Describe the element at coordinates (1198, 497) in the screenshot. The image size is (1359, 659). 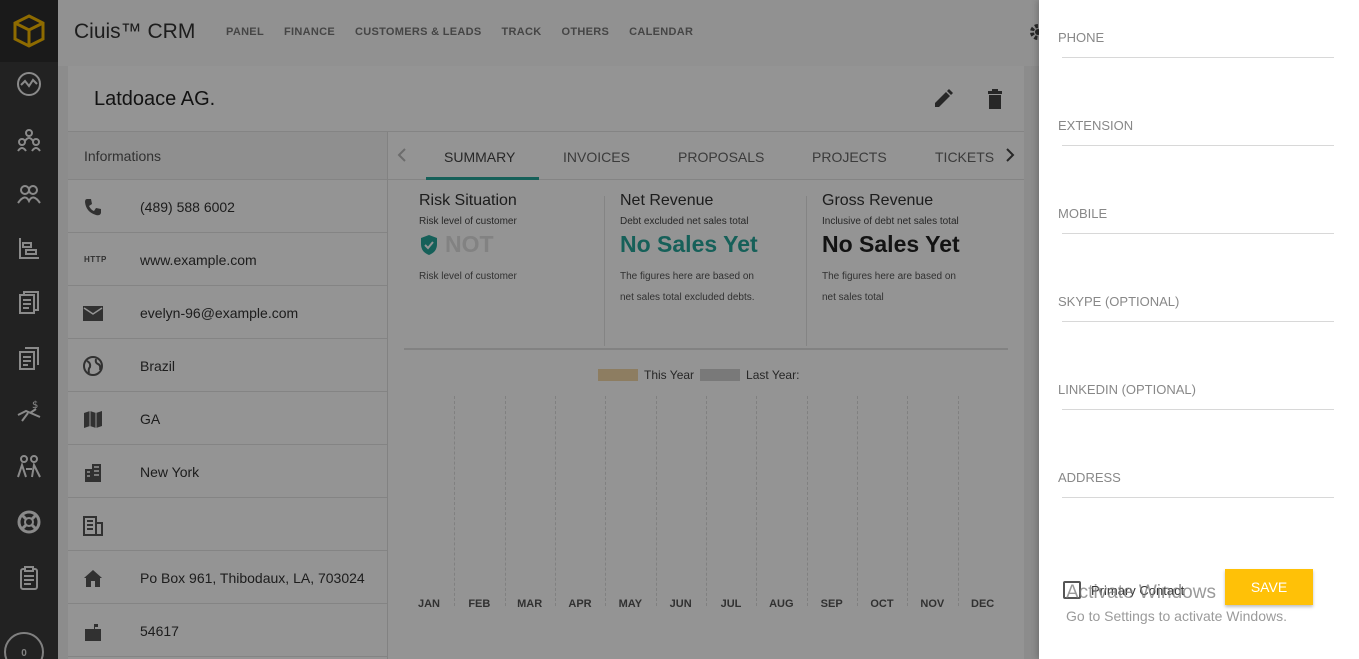
I see `address-field-underline` at that location.